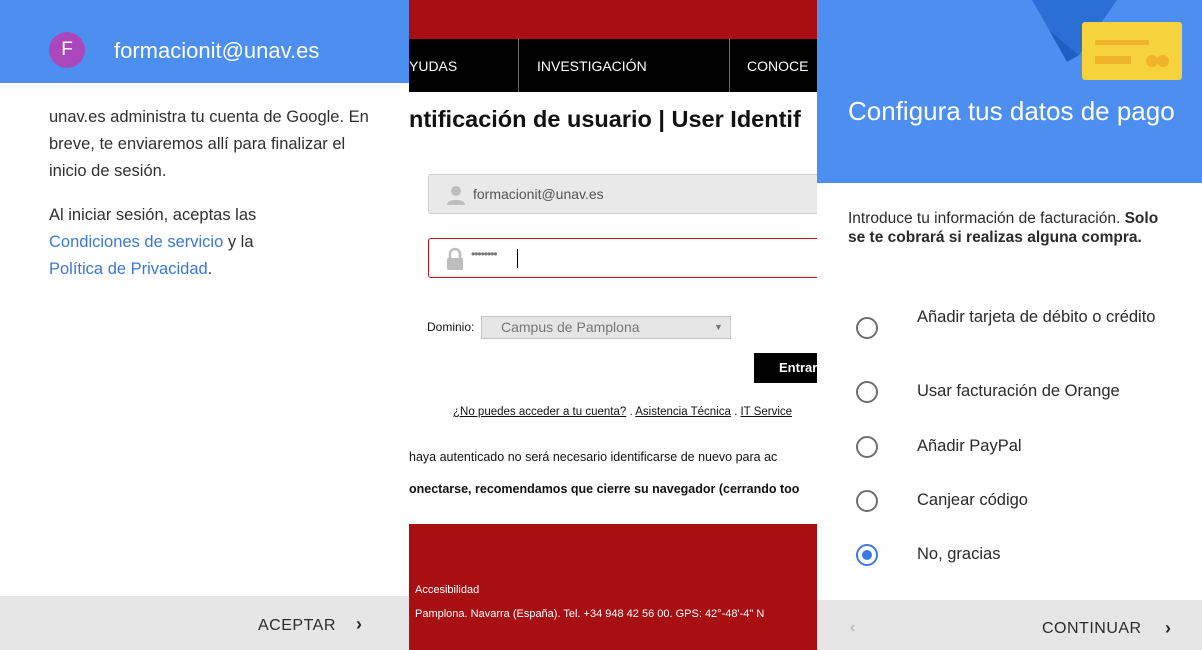  What do you see at coordinates (718, 327) in the screenshot?
I see `dropdown-arrow-icon: ▼` at bounding box center [718, 327].